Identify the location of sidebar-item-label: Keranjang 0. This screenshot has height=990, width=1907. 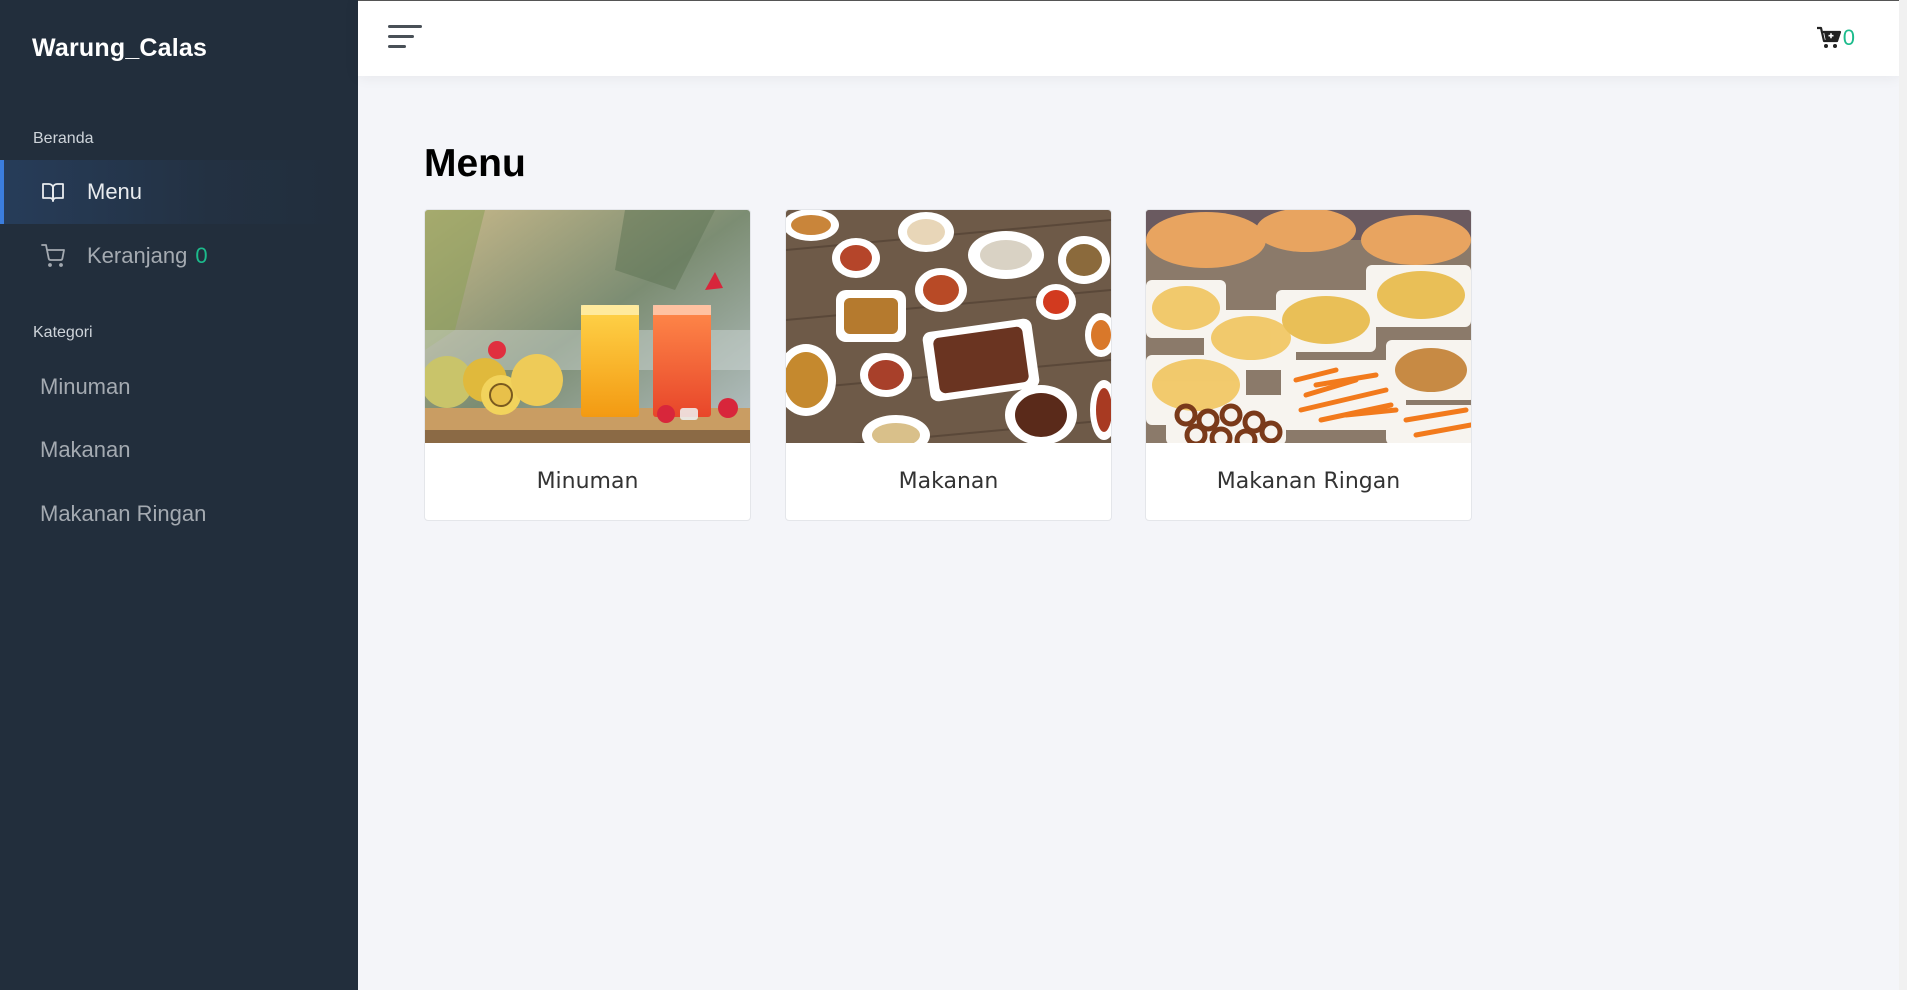
(147, 256).